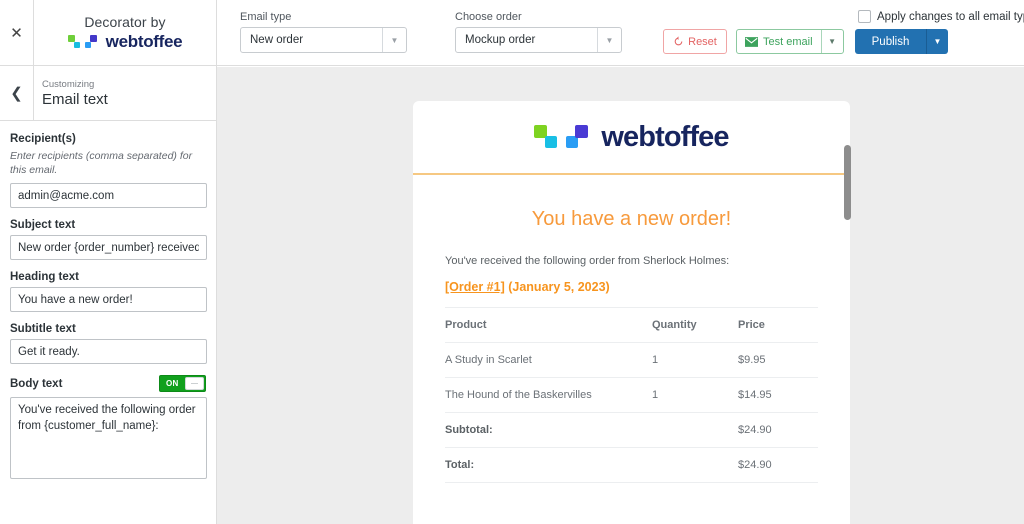 Image resolution: width=1024 pixels, height=524 pixels. I want to click on sidebar-header: ✕ Decorator by webtoffee, so click(108, 33).